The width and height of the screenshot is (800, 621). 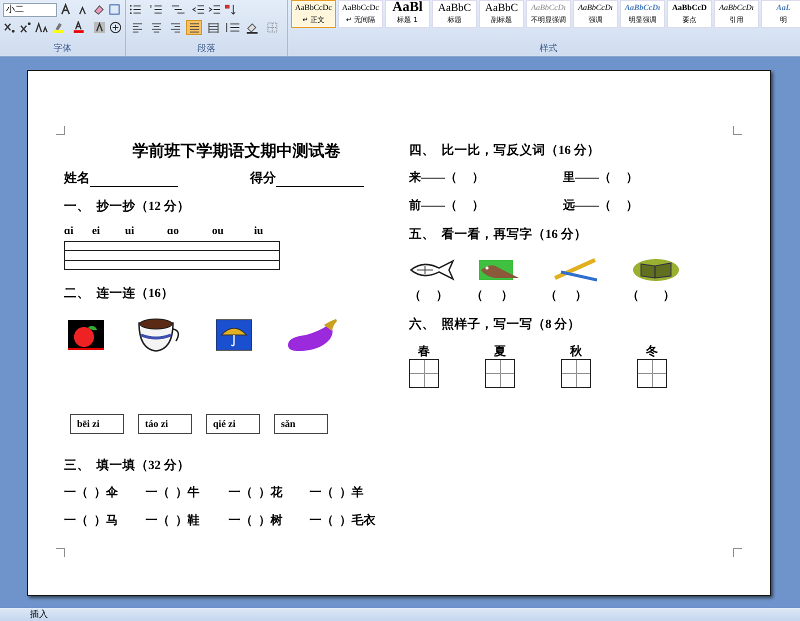 What do you see at coordinates (130, 232) in the screenshot?
I see `pinyin-text: ui` at bounding box center [130, 232].